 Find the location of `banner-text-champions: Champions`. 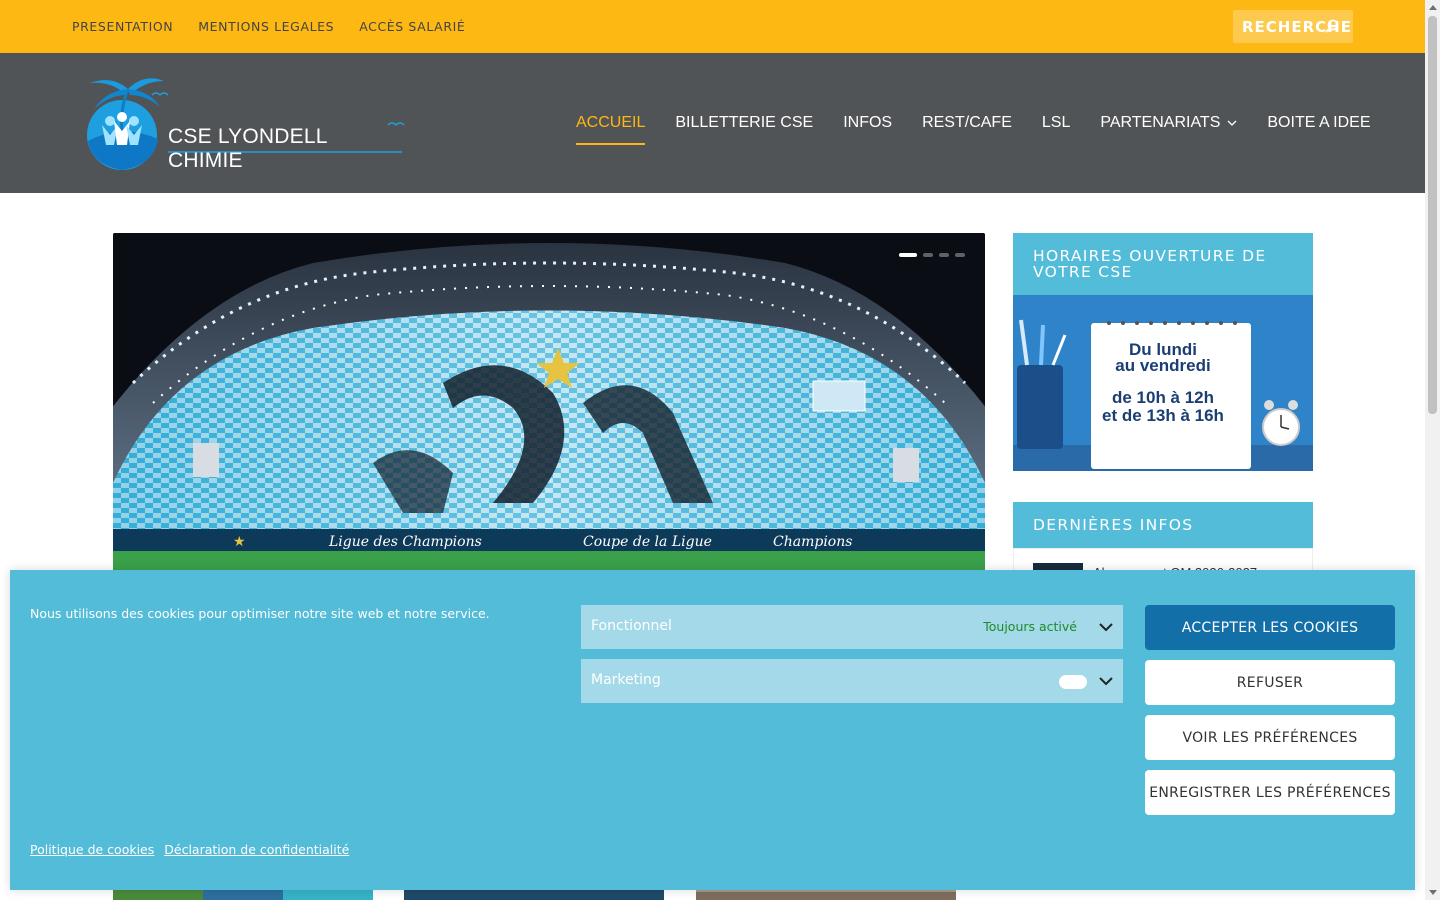

banner-text-champions: Champions is located at coordinates (812, 542).